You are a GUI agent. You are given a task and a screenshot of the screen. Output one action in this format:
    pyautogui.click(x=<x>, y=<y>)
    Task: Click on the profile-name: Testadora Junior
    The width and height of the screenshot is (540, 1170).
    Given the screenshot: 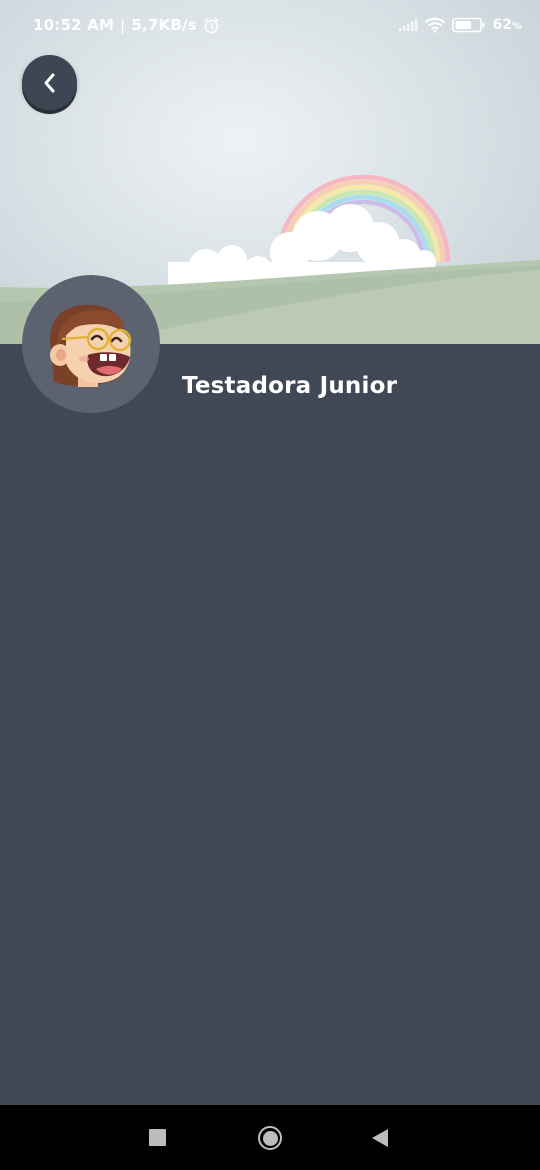 What is the action you would take?
    pyautogui.click(x=290, y=386)
    